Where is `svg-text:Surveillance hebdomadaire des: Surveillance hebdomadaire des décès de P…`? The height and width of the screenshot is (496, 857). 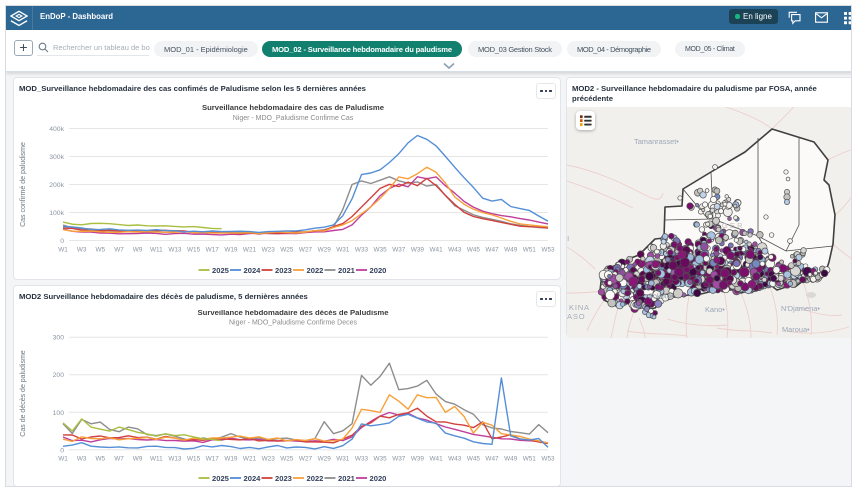 svg-text:Surveillance hebdomadaire des: Surveillance hebdomadaire des décès de P… is located at coordinates (294, 313).